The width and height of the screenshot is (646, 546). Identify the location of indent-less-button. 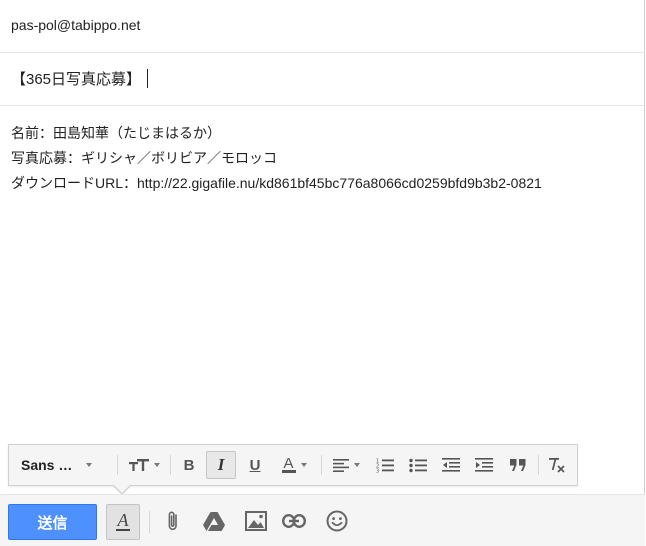
(451, 465).